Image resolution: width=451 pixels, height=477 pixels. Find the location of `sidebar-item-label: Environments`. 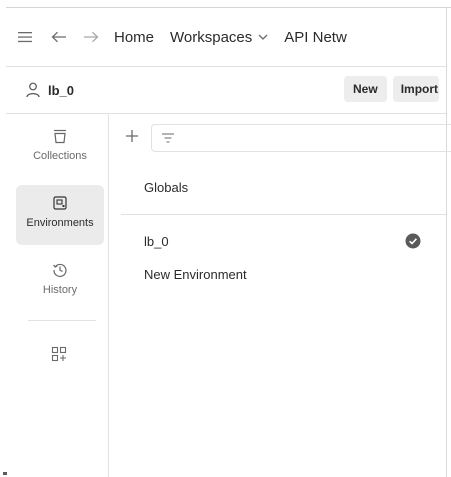

sidebar-item-label: Environments is located at coordinates (60, 223).